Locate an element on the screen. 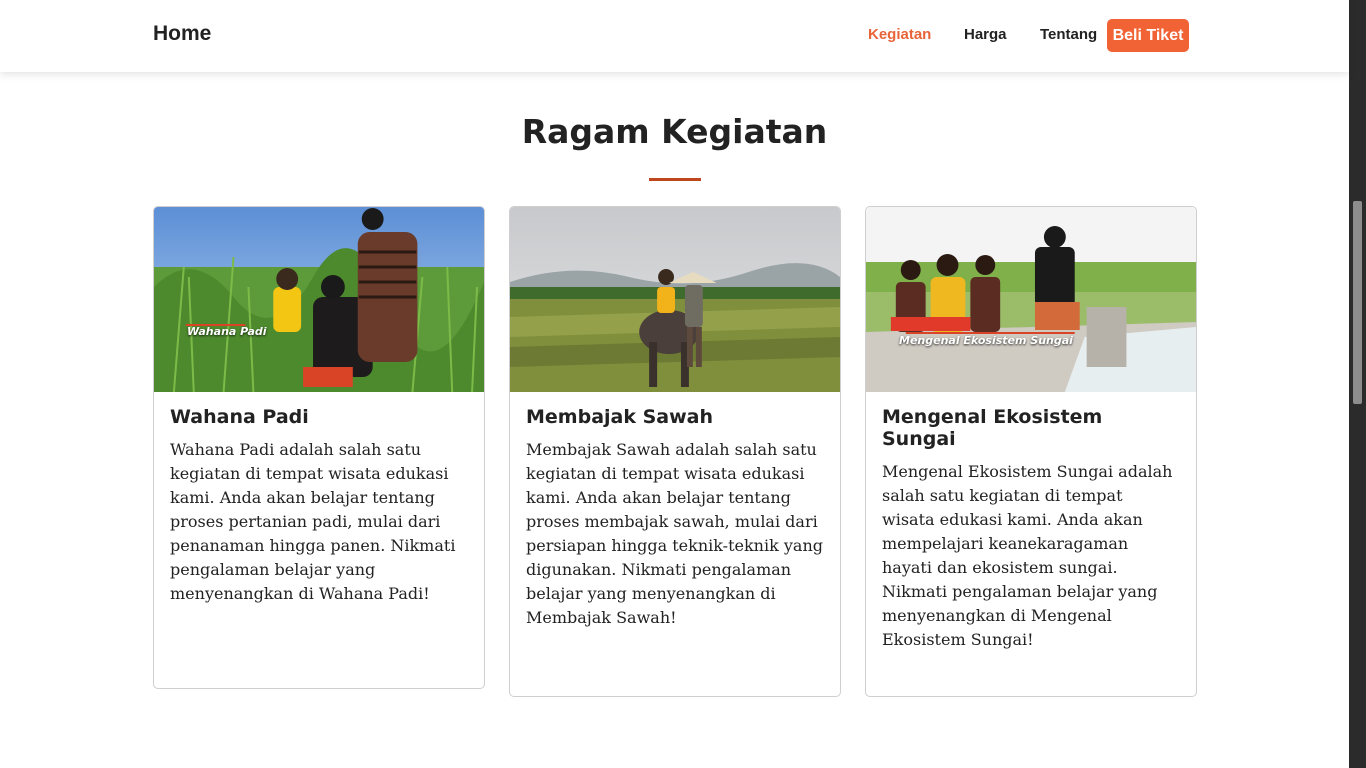  card-image-mengenal-ekosistem-sungai: Mengenal Ekosistem Sungai is located at coordinates (1031, 299).